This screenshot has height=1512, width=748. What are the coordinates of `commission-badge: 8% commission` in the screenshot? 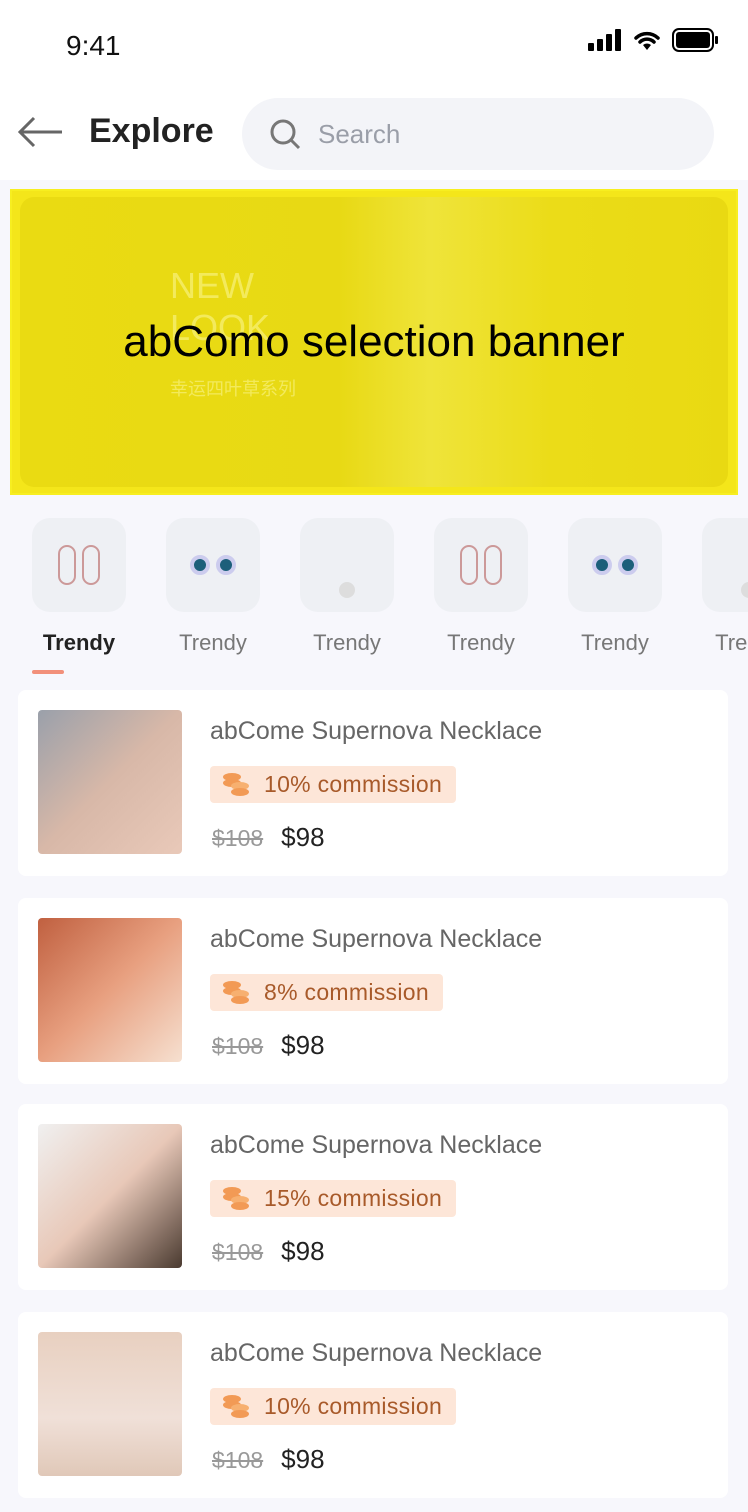 It's located at (326, 992).